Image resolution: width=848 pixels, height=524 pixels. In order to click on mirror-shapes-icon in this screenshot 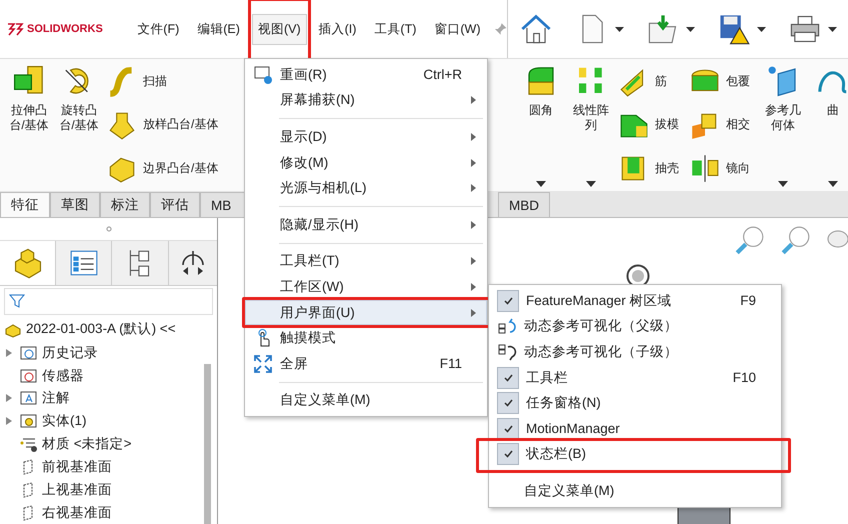, I will do `click(705, 168)`.